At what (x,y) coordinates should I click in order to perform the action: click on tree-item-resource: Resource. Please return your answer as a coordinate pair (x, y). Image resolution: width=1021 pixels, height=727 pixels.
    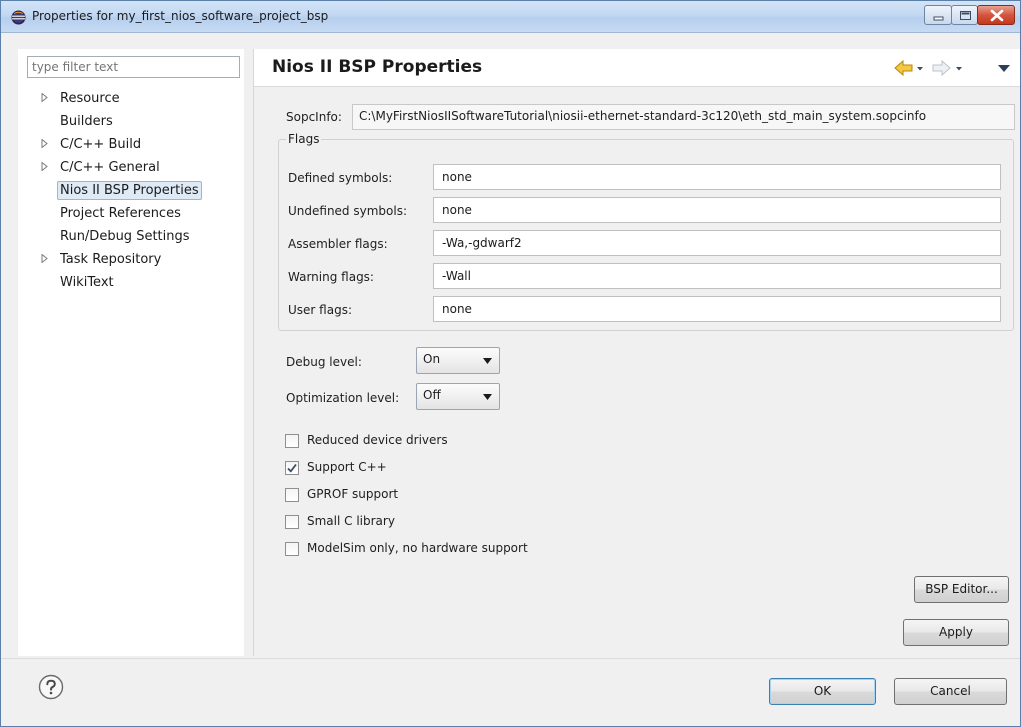
    Looking at the image, I should click on (136, 100).